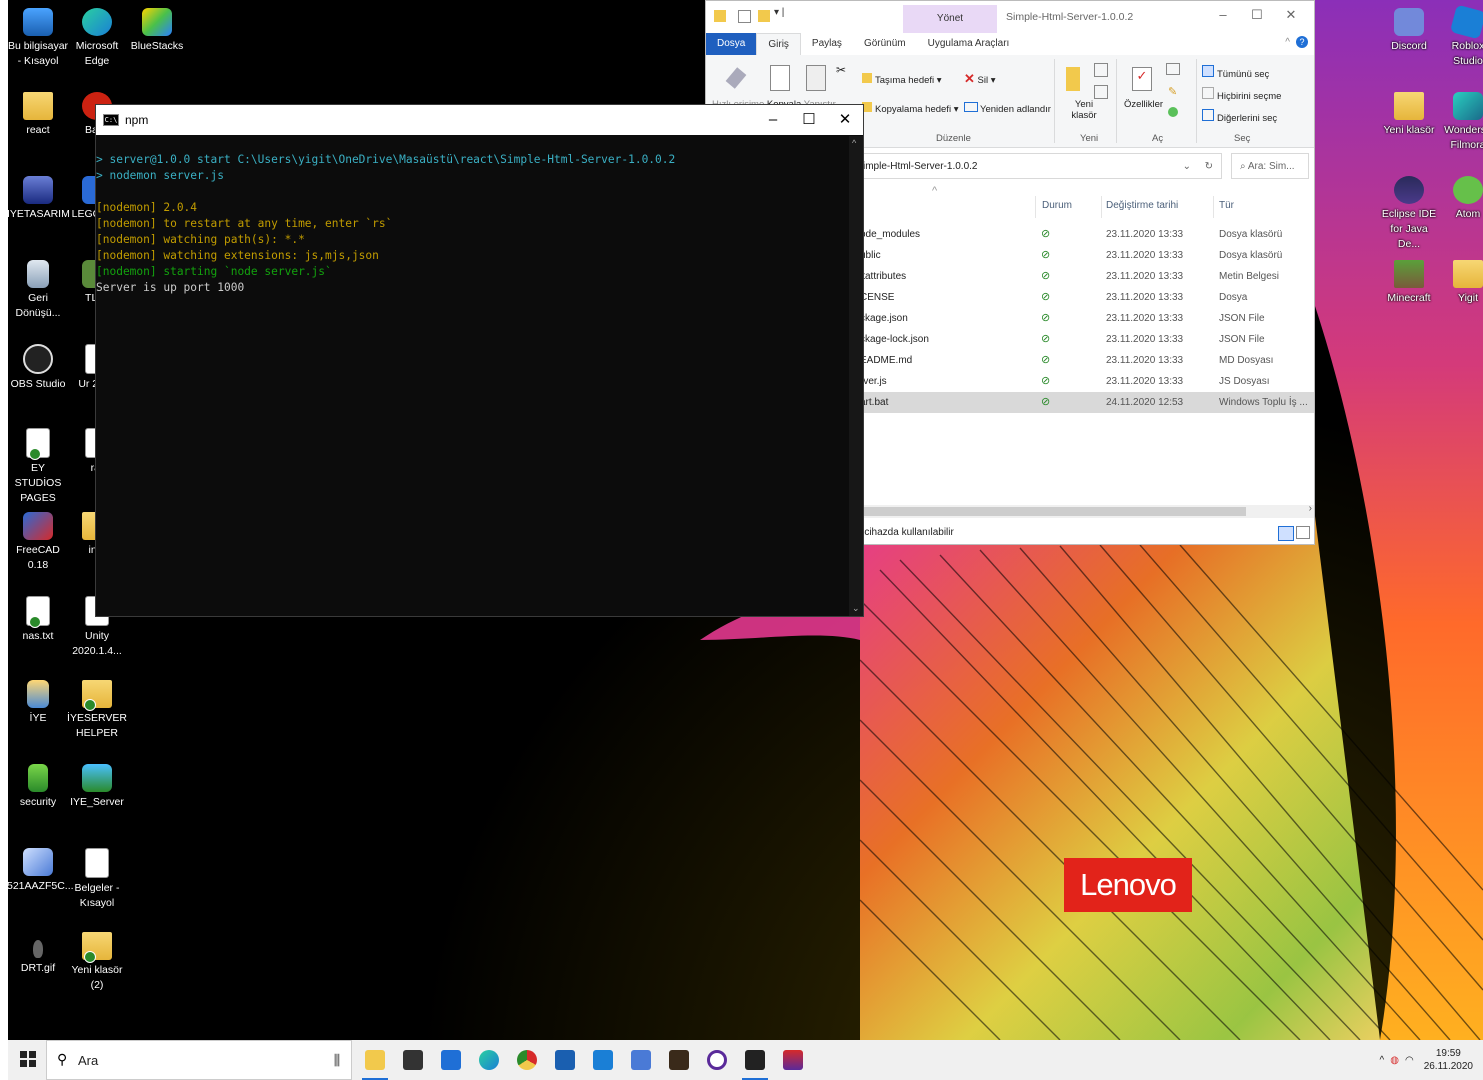 The height and width of the screenshot is (1080, 1483). Describe the element at coordinates (1007, 108) in the screenshot. I see `rename-button: Yeniden adlandır` at that location.